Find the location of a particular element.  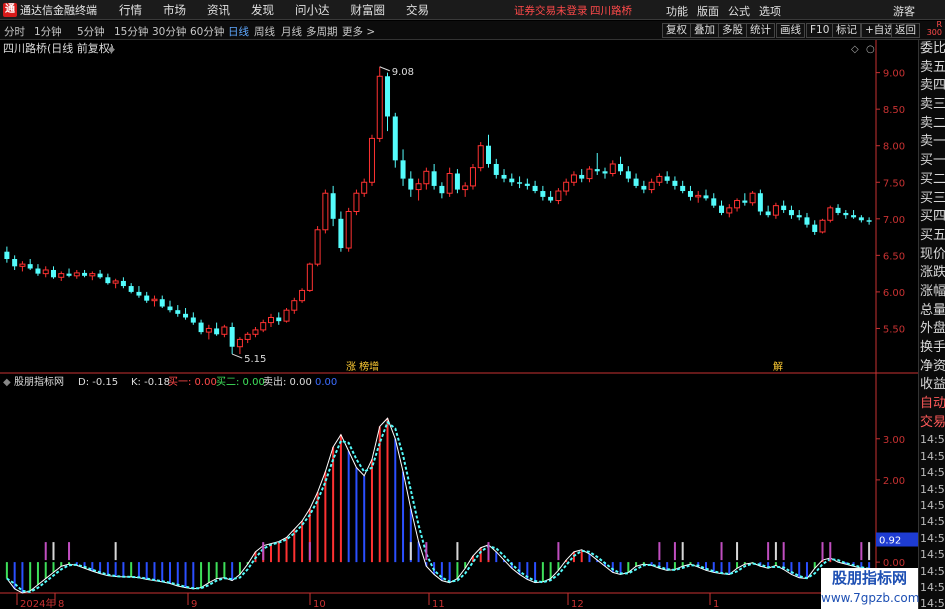

side-label: 卖一 is located at coordinates (932, 142).